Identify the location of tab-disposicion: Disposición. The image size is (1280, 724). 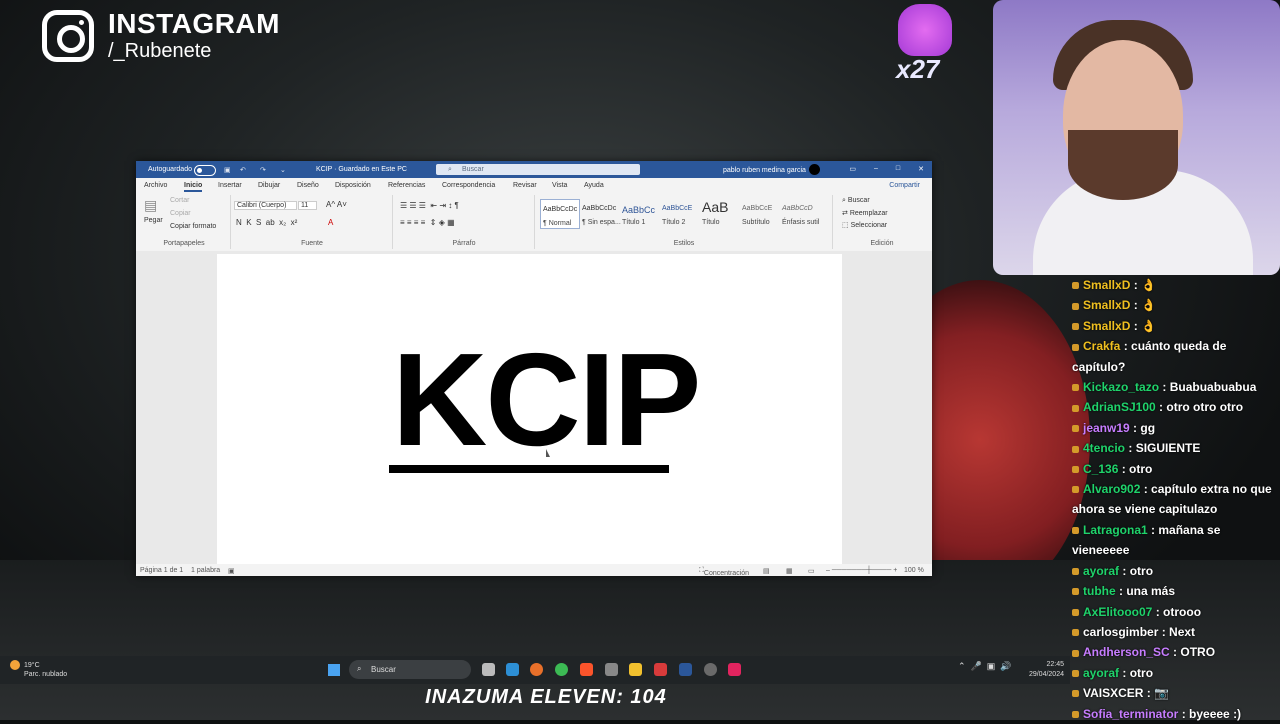
(353, 185).